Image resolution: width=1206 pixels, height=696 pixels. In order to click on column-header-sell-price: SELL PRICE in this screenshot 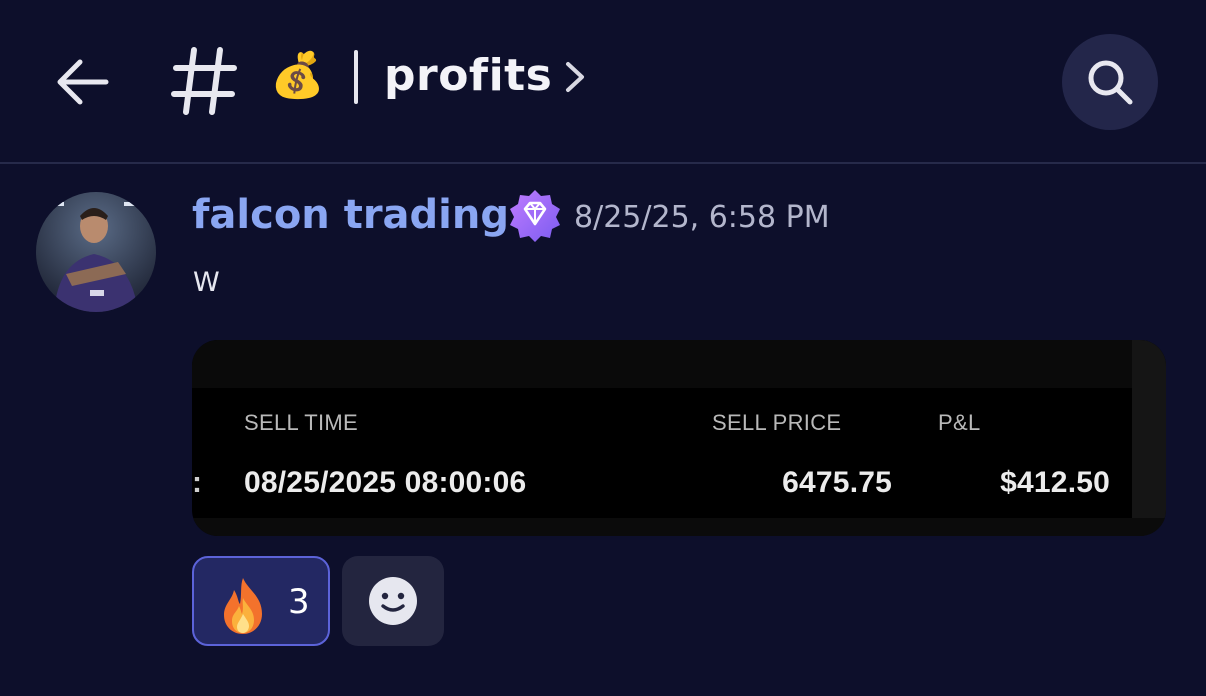, I will do `click(777, 422)`.